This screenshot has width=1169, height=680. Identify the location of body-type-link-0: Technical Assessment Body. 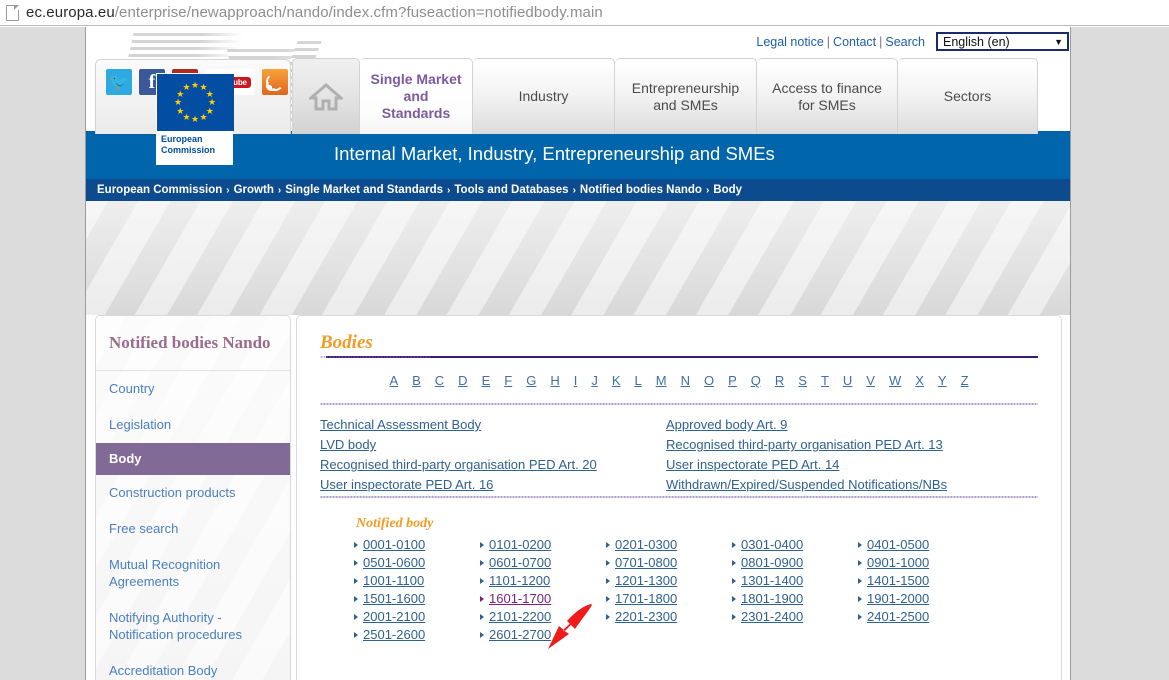
(493, 425).